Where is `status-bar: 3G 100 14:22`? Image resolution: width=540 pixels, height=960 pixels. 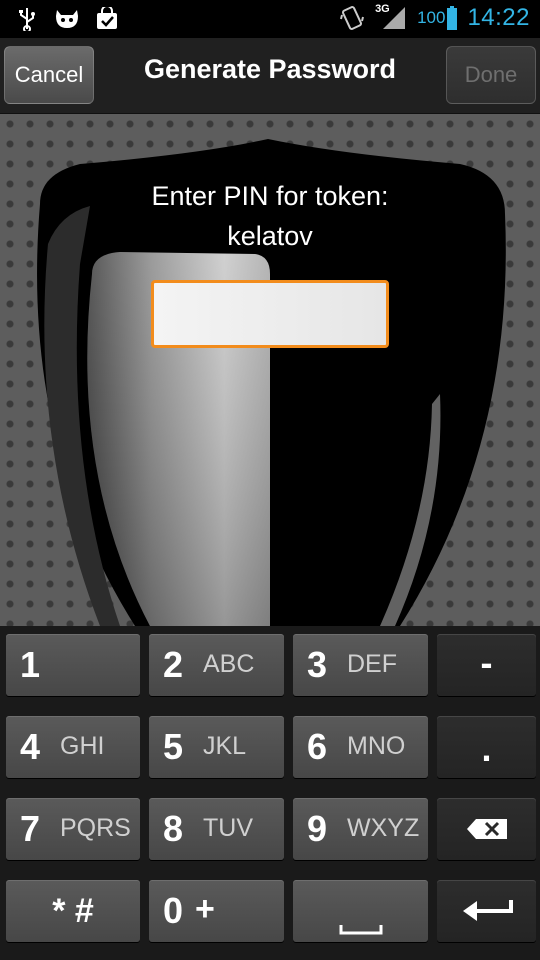 status-bar: 3G 100 14:22 is located at coordinates (270, 19).